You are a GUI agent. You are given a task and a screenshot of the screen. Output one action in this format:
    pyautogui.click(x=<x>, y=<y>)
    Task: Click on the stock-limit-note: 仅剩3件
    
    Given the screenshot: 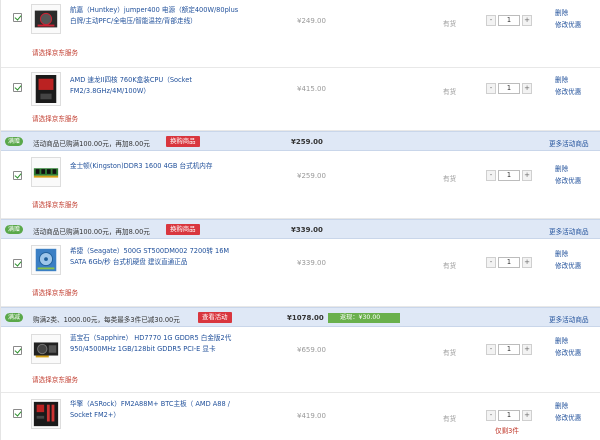 What is the action you would take?
    pyautogui.click(x=507, y=431)
    